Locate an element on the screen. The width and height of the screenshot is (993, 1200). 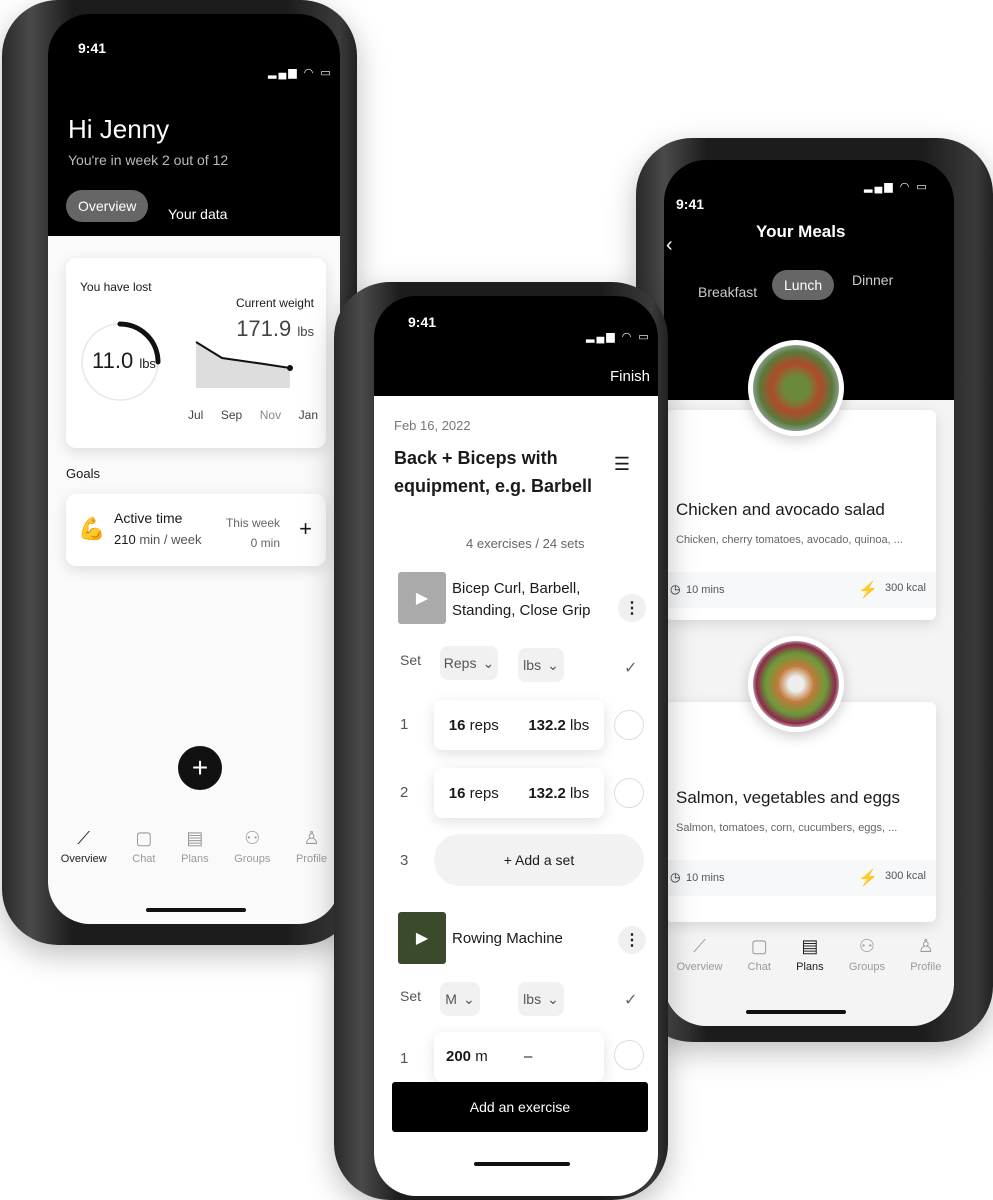
fab-add-button: + is located at coordinates (200, 768).